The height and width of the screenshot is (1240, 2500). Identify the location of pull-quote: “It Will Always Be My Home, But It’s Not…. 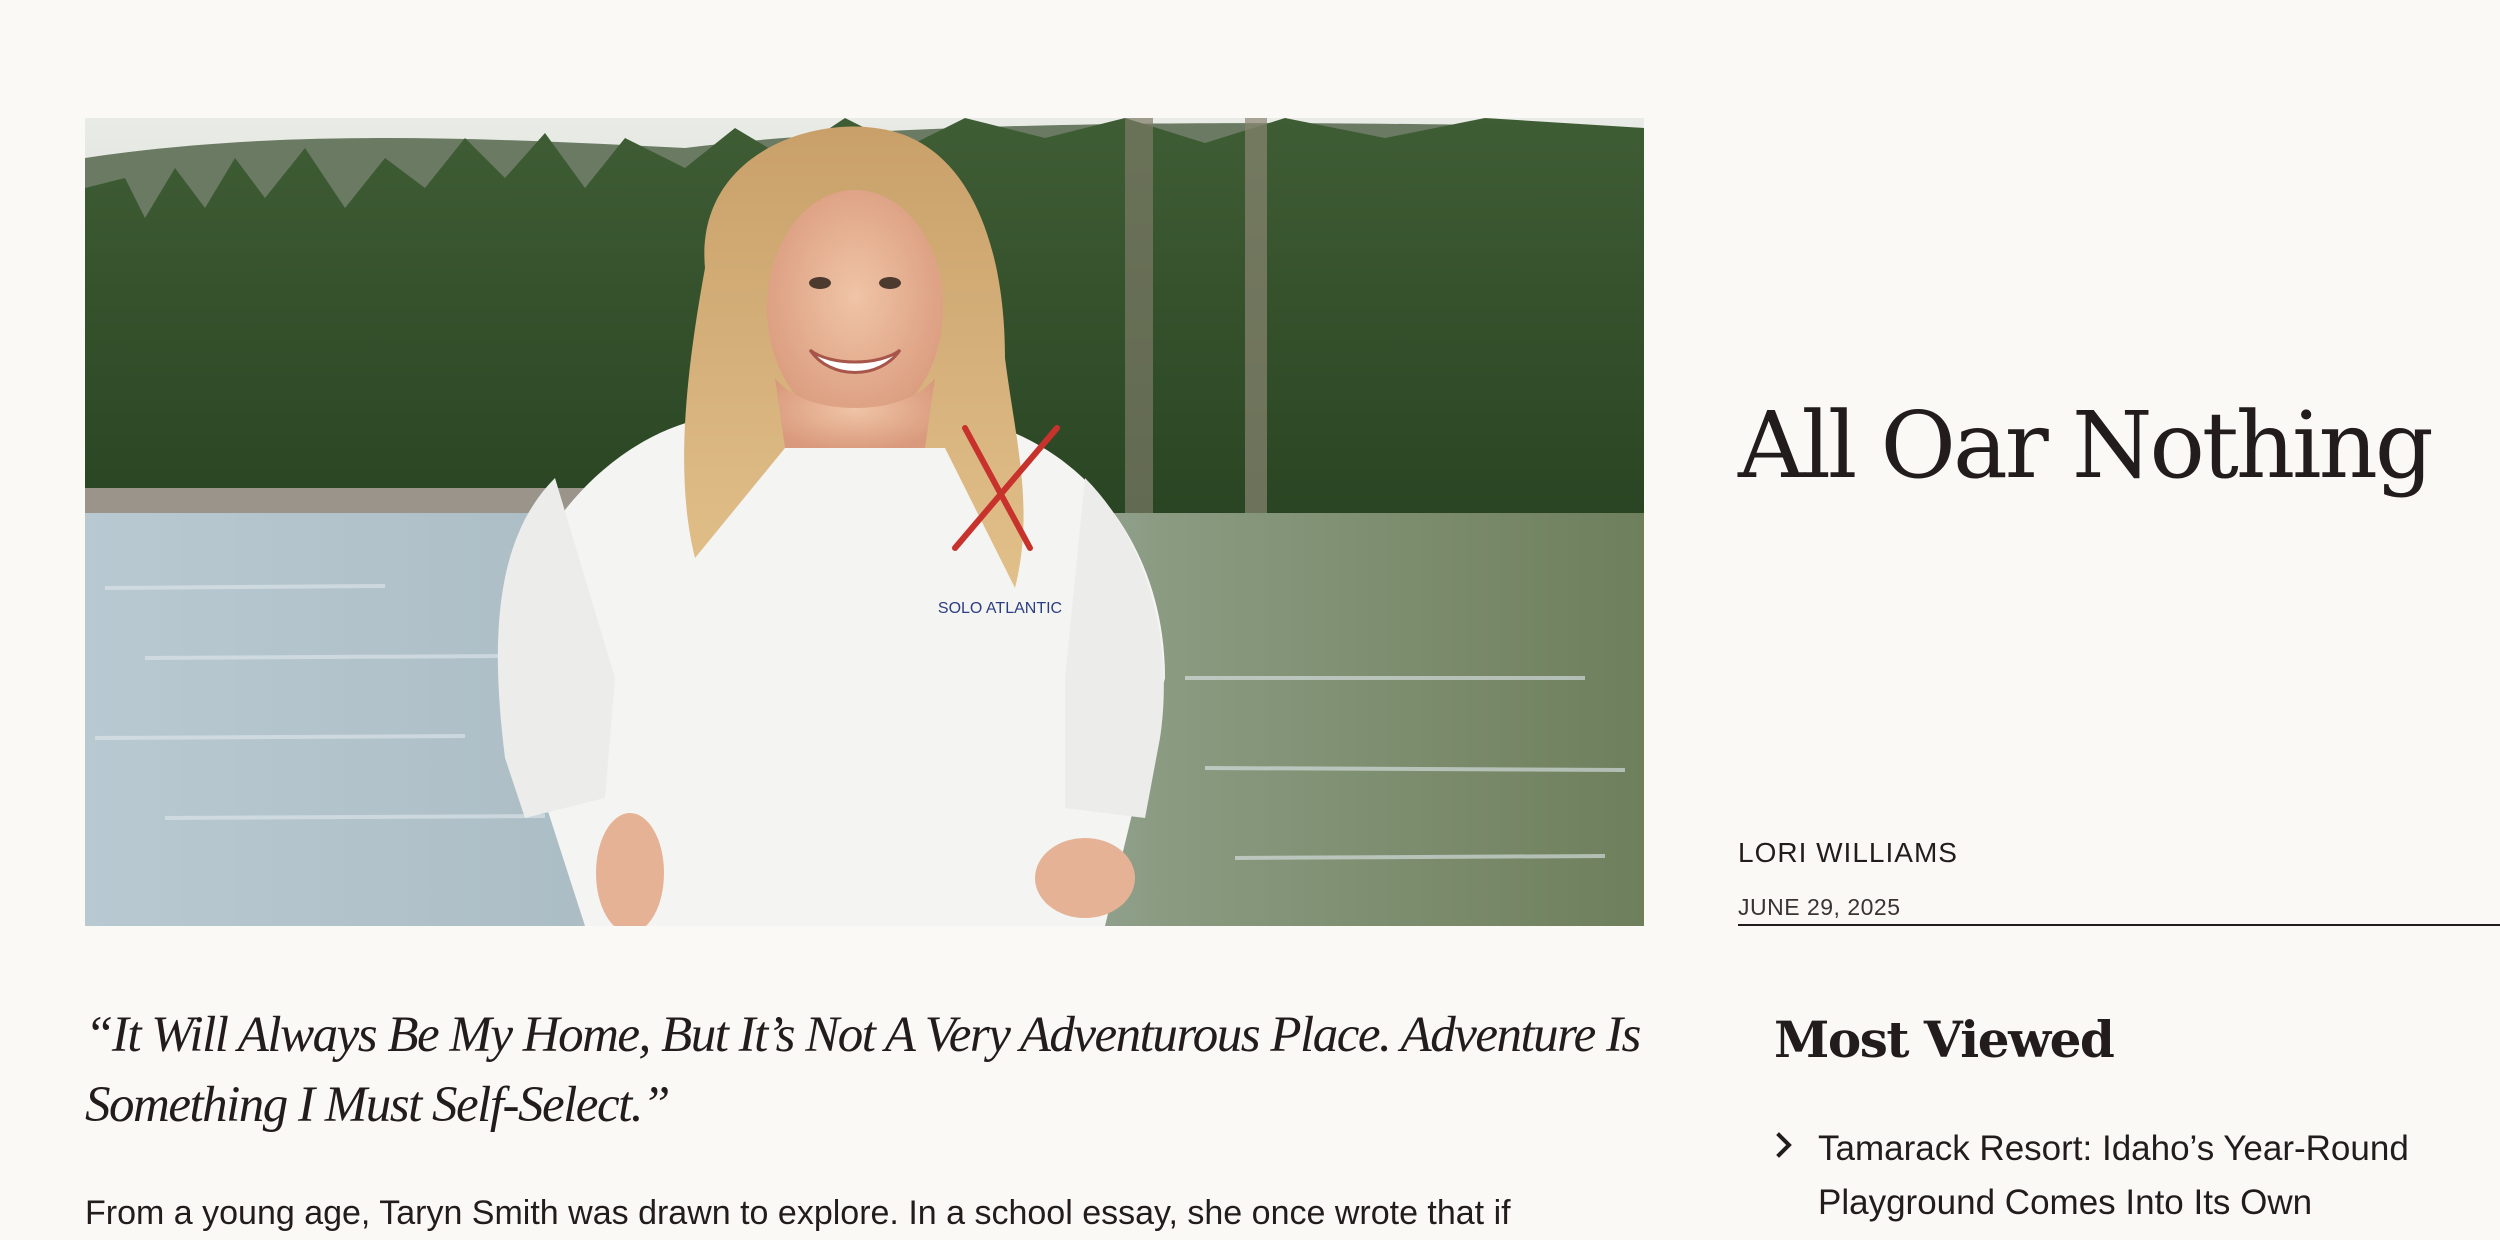
(863, 1070).